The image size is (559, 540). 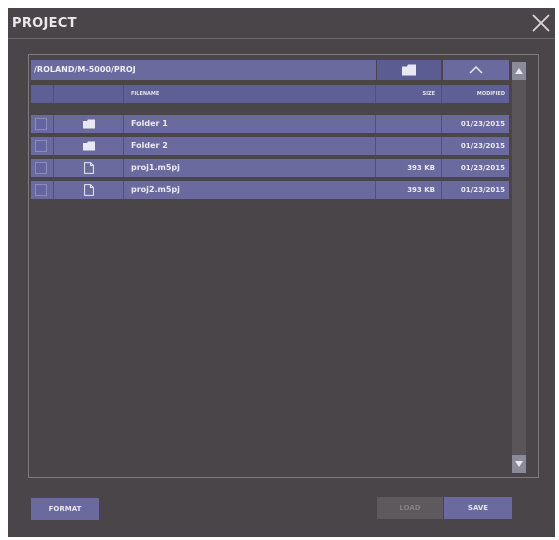 I want to click on row-filename: Folder 1, so click(x=249, y=124).